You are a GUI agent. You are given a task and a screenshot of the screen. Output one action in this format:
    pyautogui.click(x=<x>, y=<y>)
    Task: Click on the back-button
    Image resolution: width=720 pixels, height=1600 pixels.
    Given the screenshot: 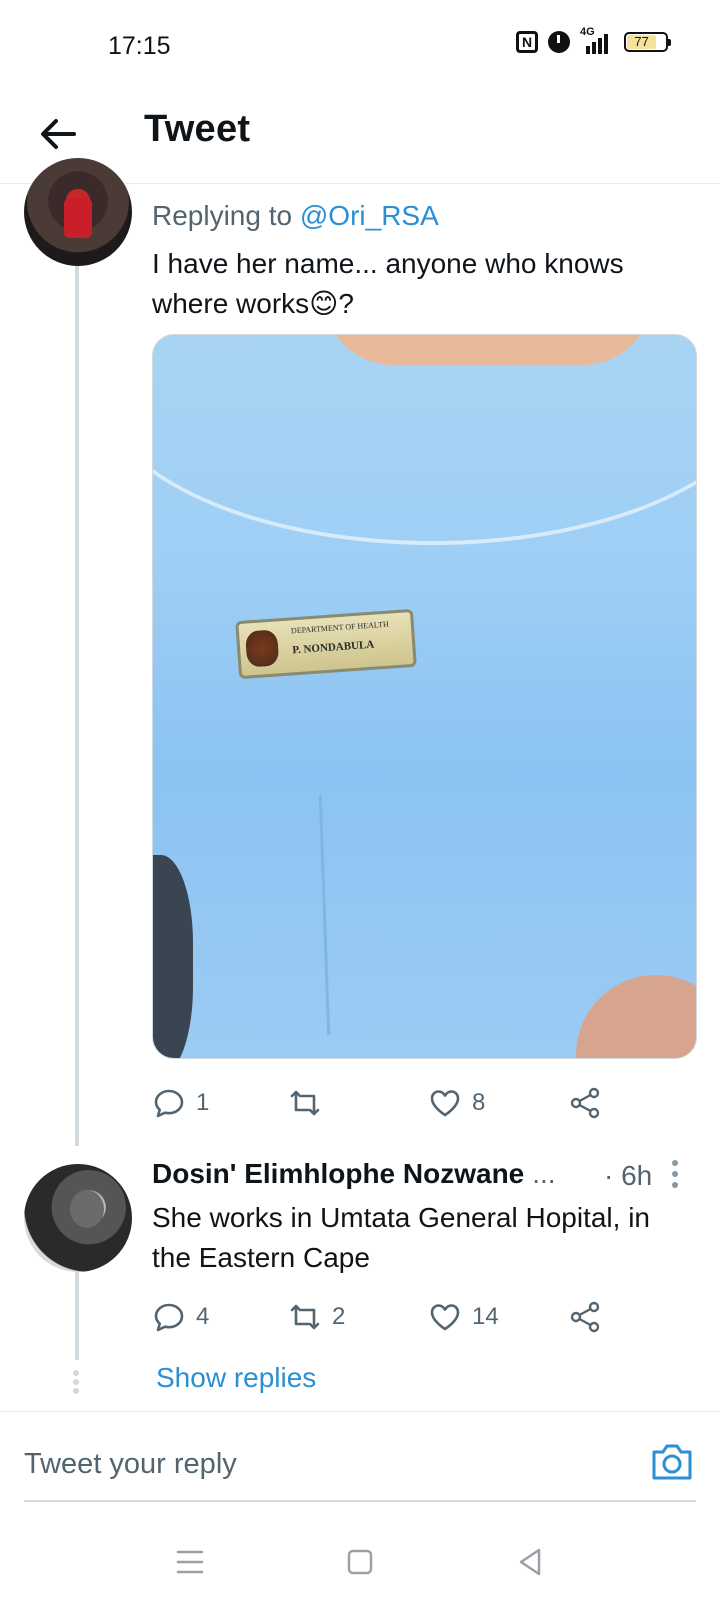 What is the action you would take?
    pyautogui.click(x=58, y=134)
    